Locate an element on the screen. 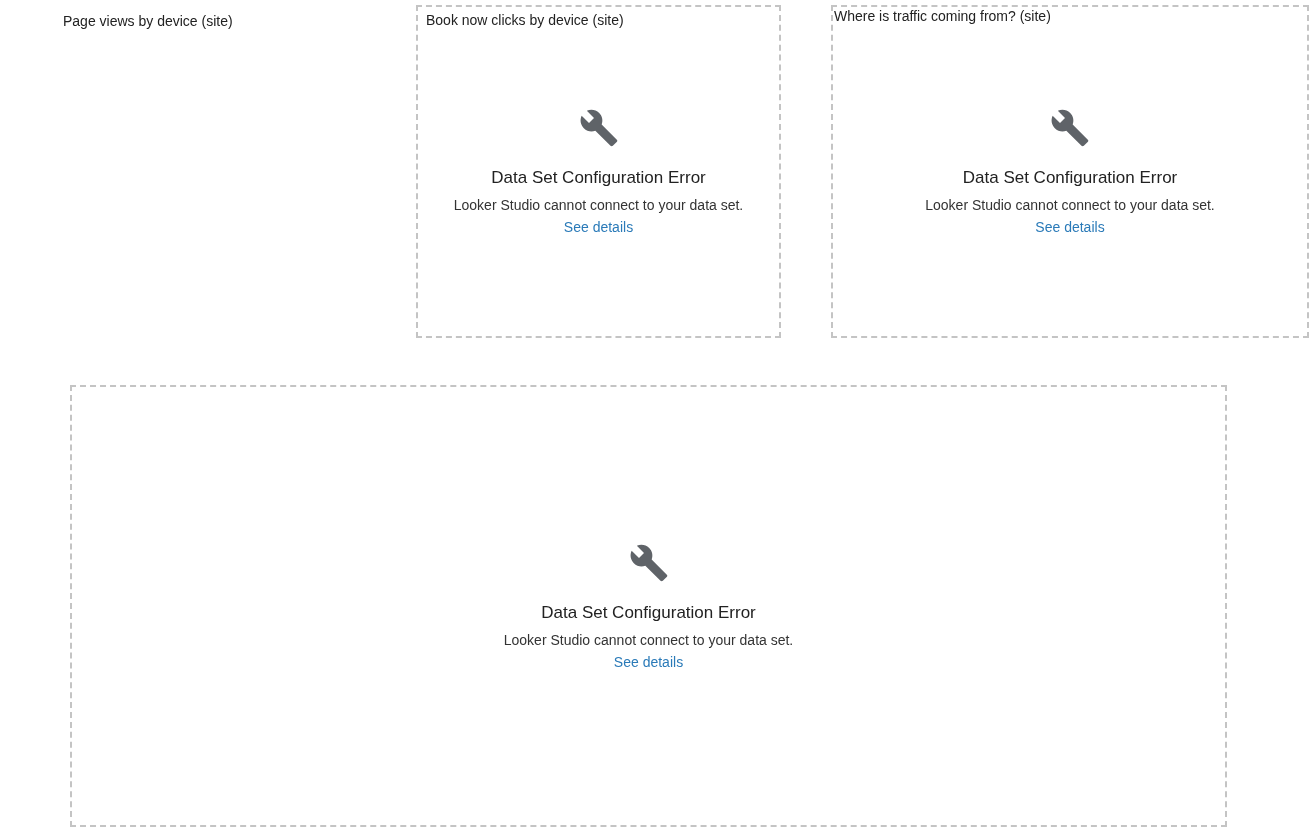 The image size is (1313, 837). chart-title: Where is traffic coming from? (site) is located at coordinates (942, 16).